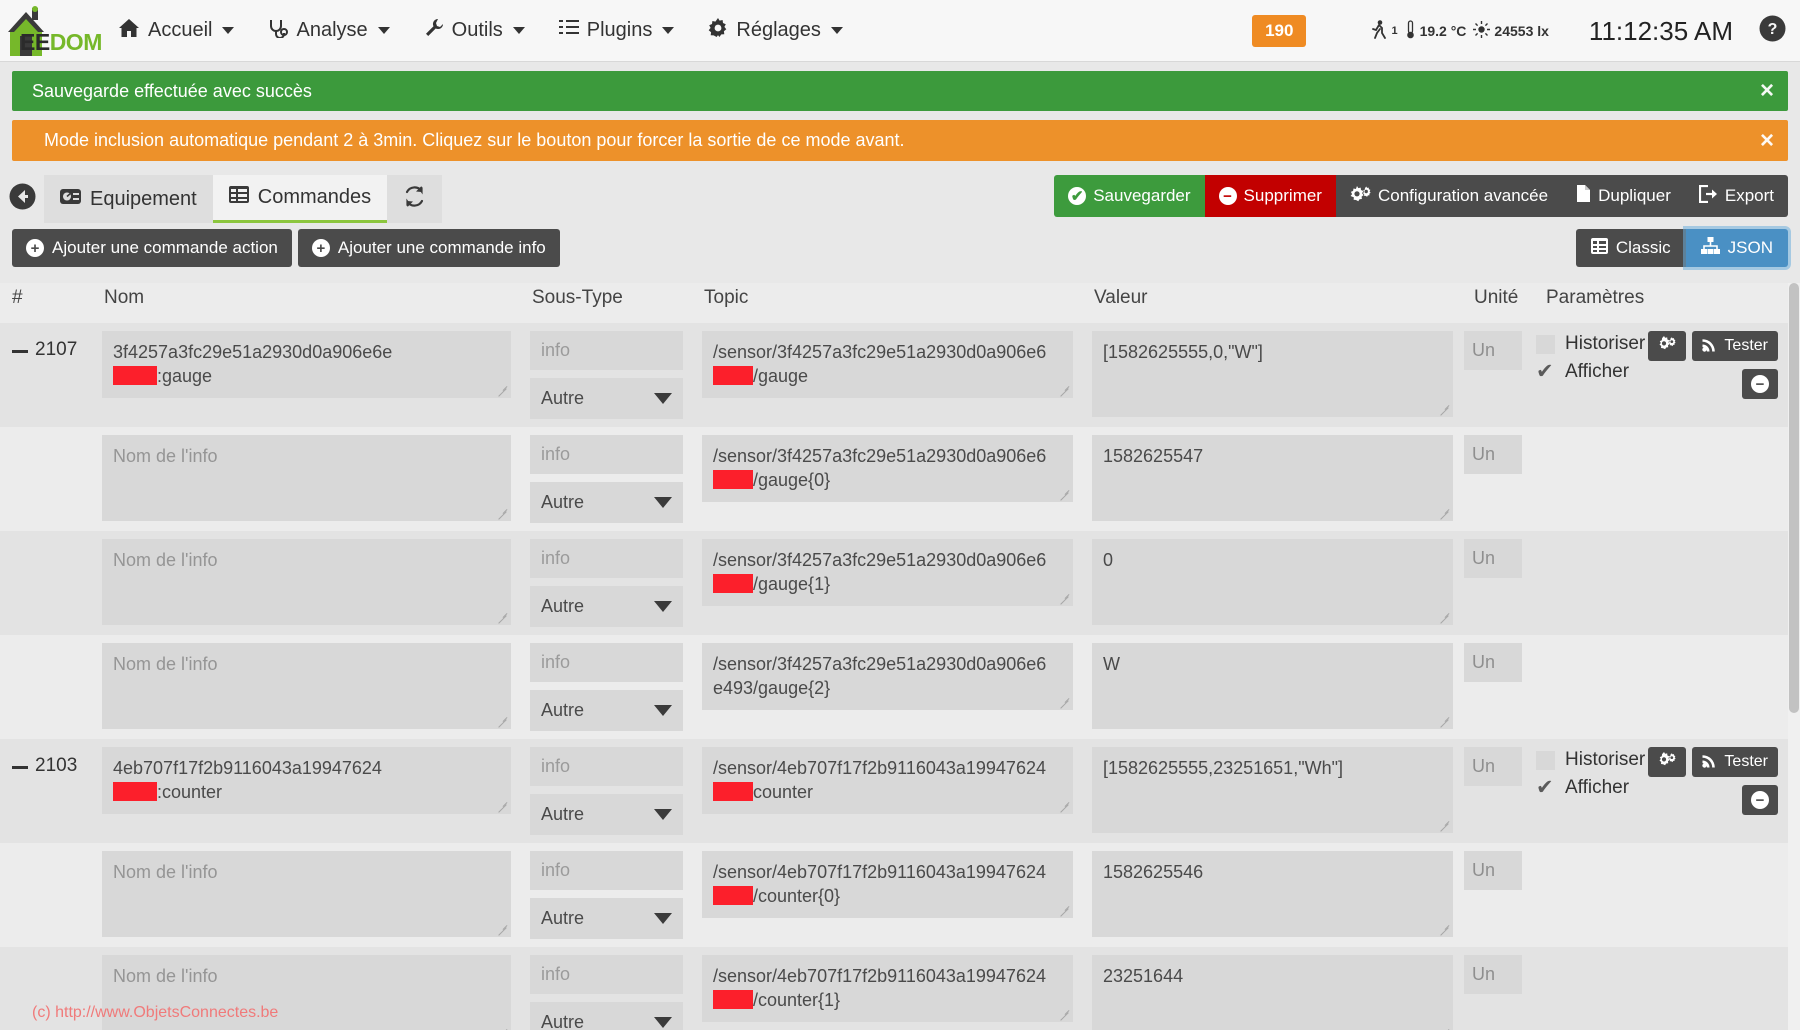 The height and width of the screenshot is (1030, 1800). I want to click on action-label: Sauvegarder, so click(1142, 195).